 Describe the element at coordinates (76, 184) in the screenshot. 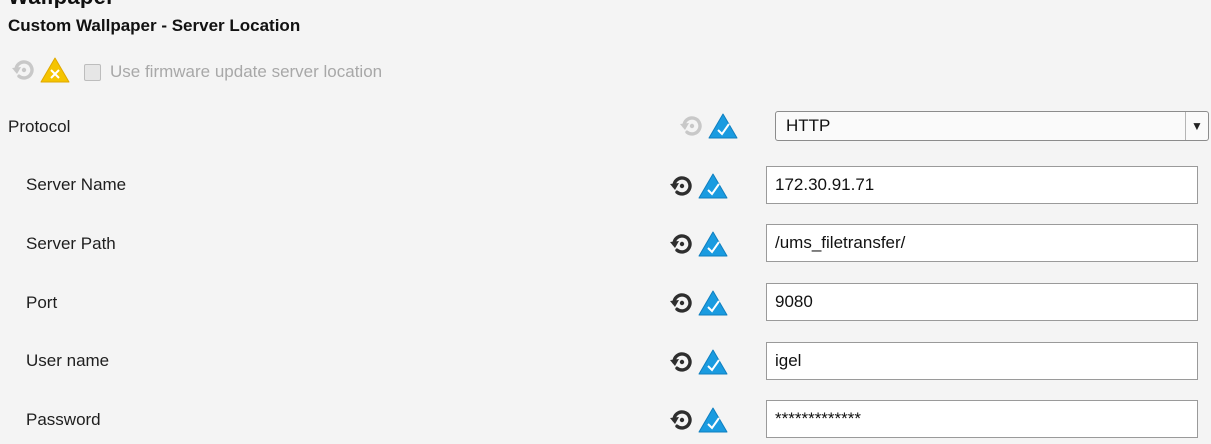

I see `server-name-label: Server Name` at that location.